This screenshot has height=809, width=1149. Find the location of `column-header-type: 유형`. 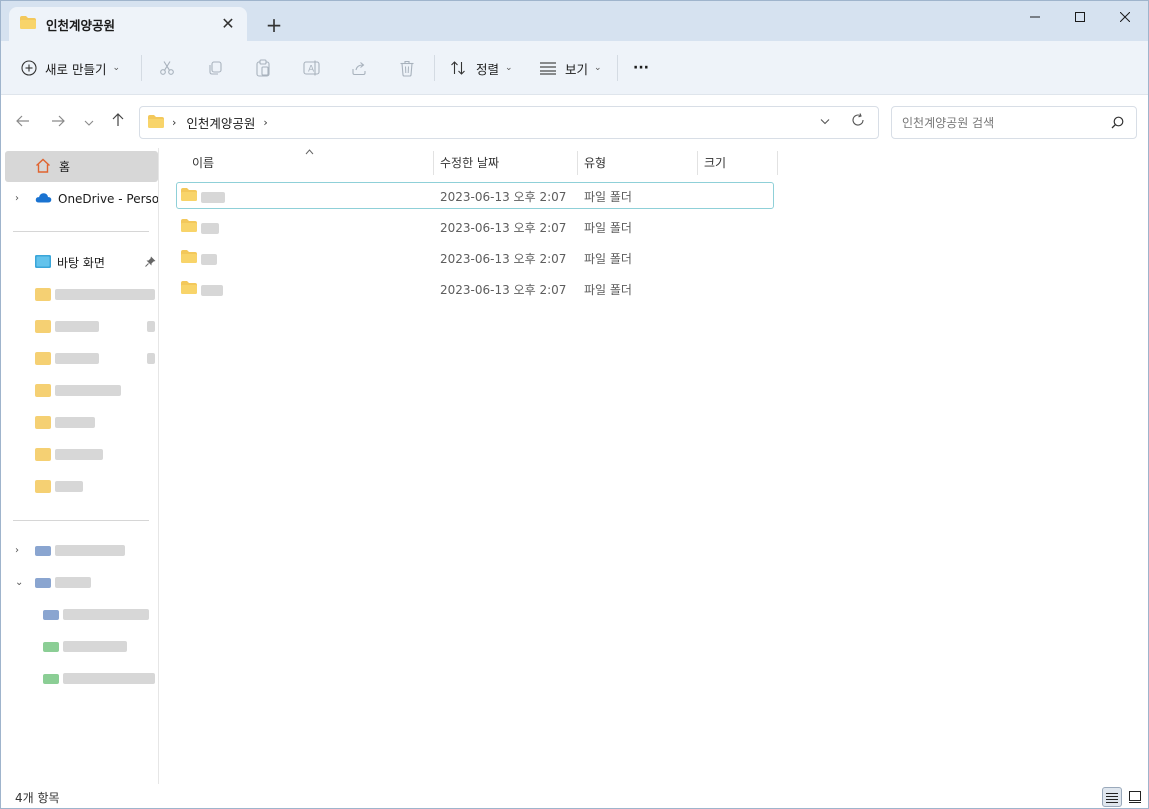

column-header-type: 유형 is located at coordinates (595, 162).